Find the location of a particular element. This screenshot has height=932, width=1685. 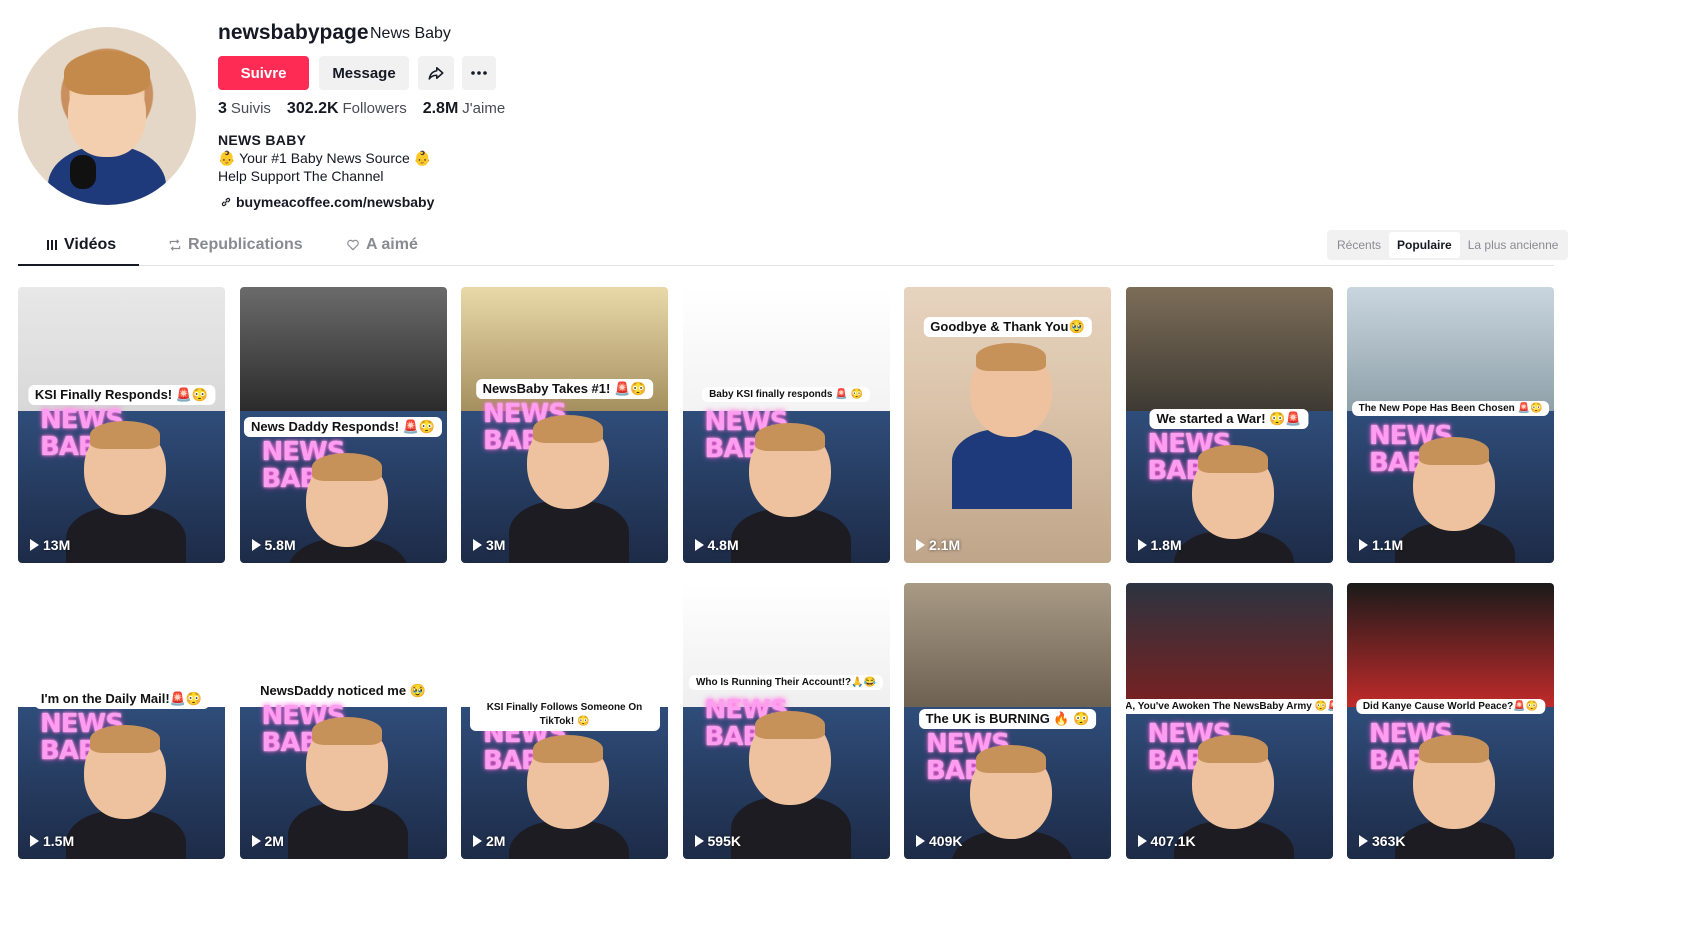

video-view-count: 595K is located at coordinates (717, 841).